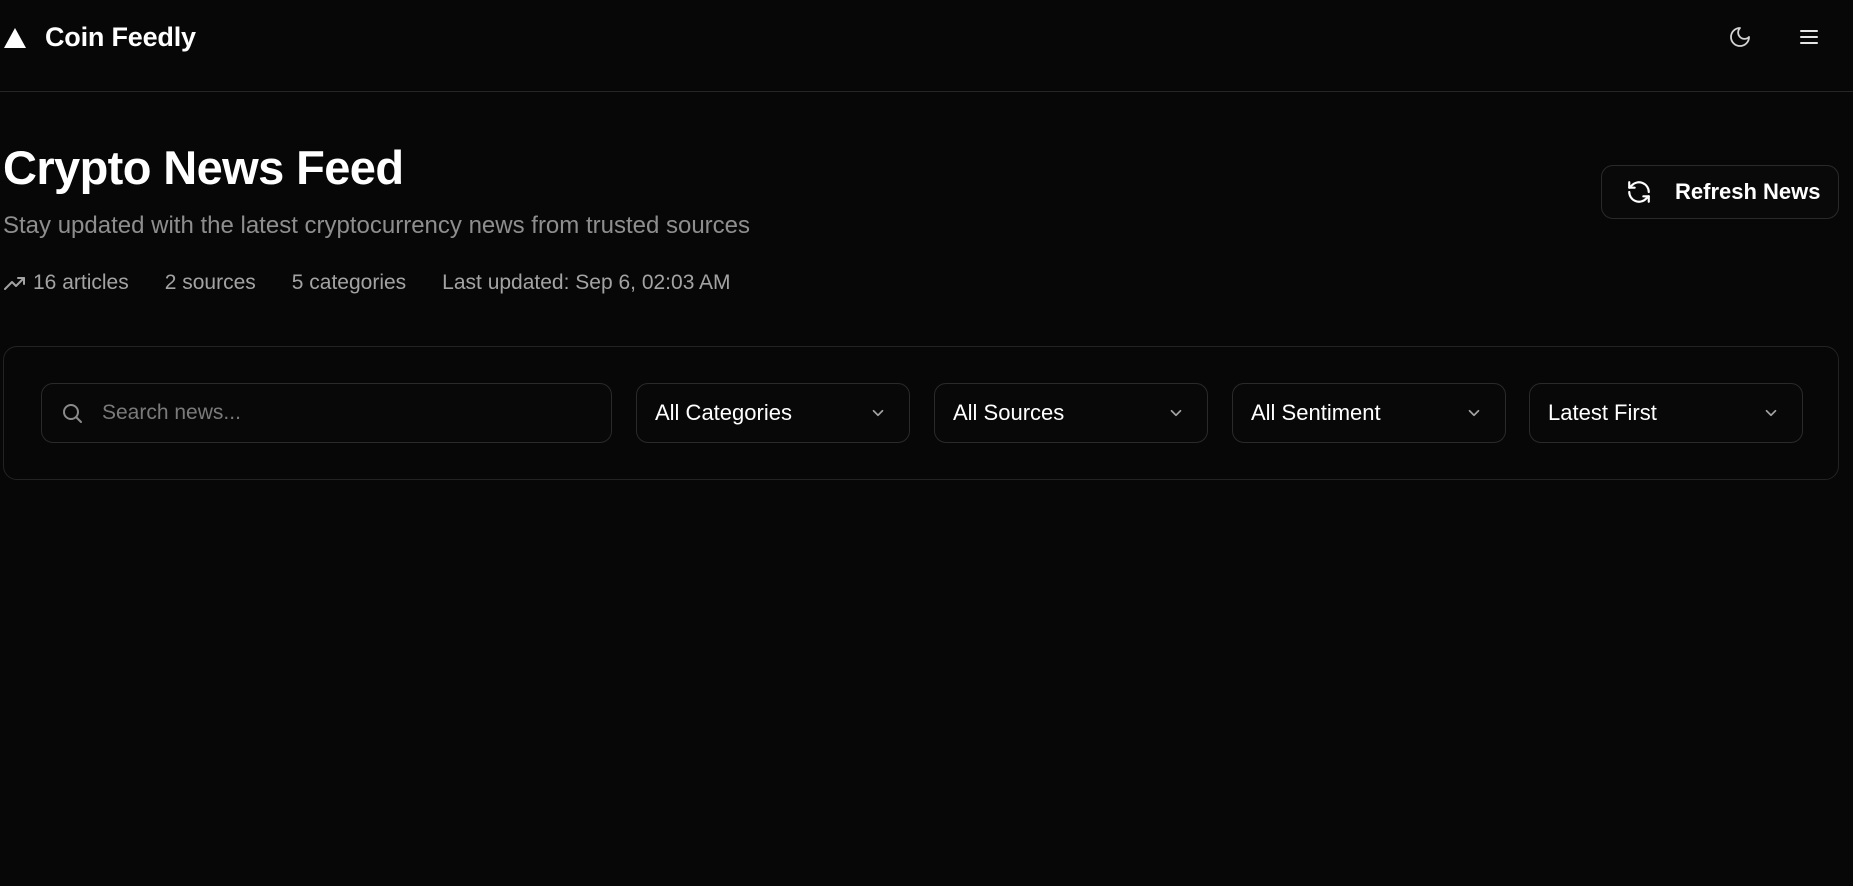 This screenshot has width=1853, height=886. I want to click on hamburger-menu-icon, so click(1809, 37).